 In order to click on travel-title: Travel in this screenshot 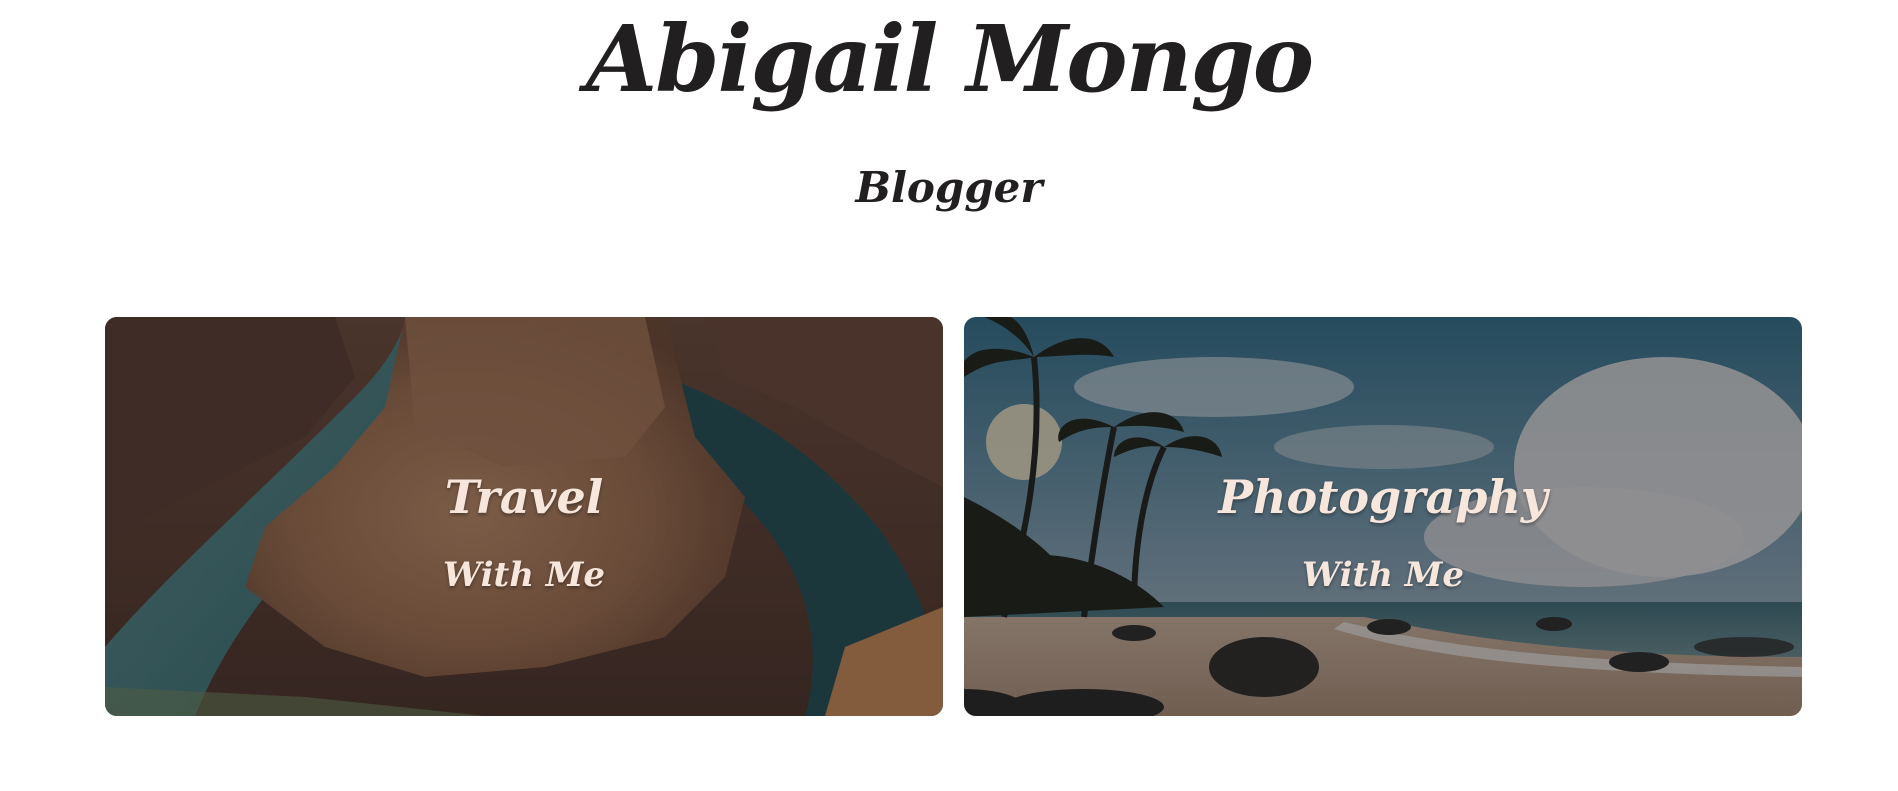, I will do `click(524, 497)`.